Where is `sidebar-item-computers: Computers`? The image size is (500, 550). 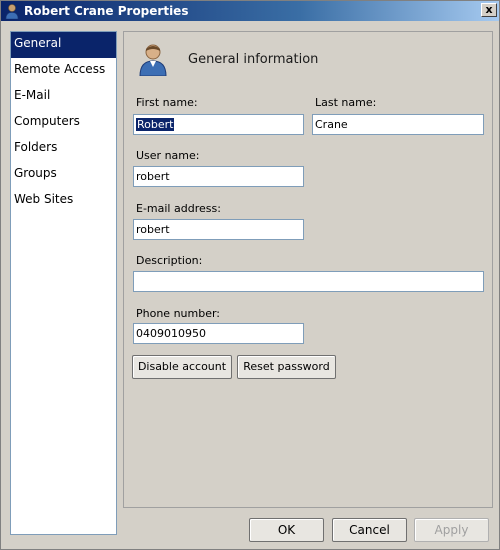 sidebar-item-computers: Computers is located at coordinates (63, 123).